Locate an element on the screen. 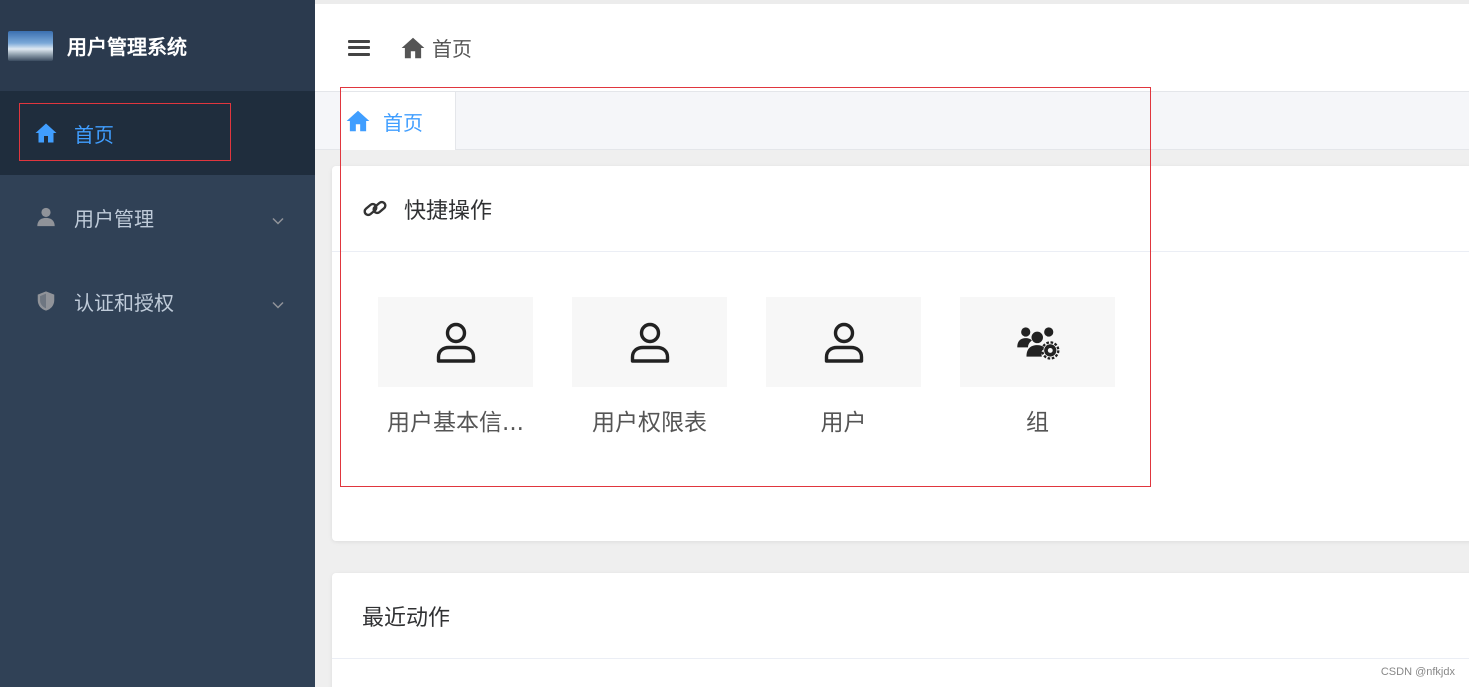  user-icon is located at coordinates (46, 217).